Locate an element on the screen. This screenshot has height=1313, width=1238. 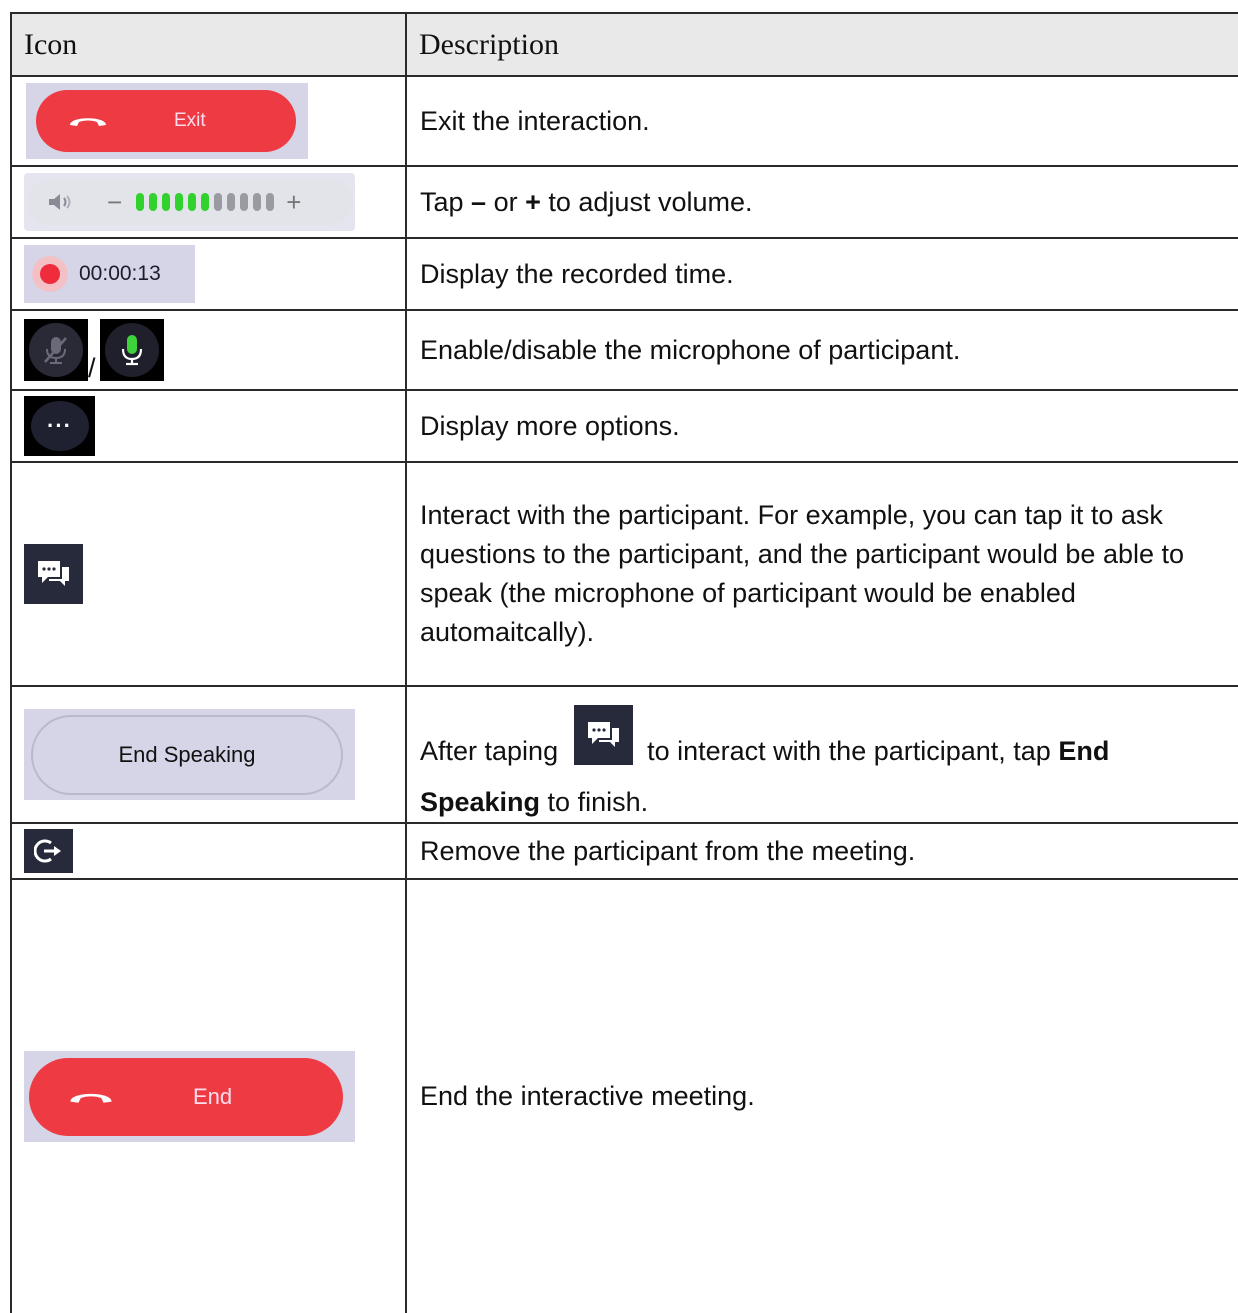
icon-cell: − + is located at coordinates (208, 202).